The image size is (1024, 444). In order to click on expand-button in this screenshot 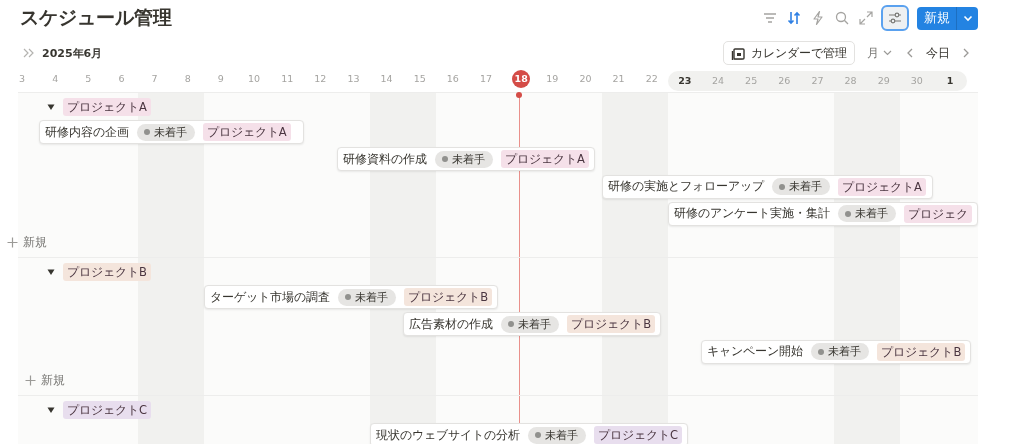, I will do `click(866, 18)`.